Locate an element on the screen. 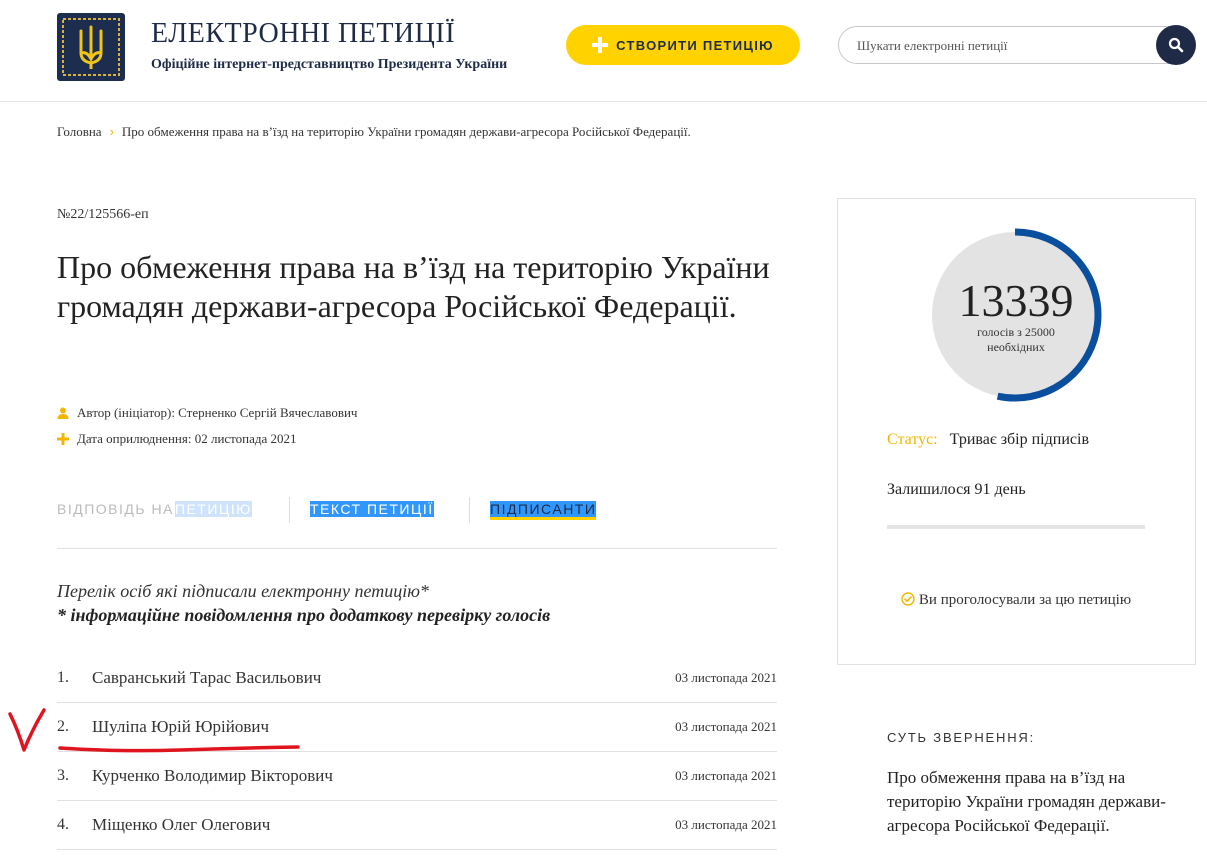  search-icon is located at coordinates (1176, 45).